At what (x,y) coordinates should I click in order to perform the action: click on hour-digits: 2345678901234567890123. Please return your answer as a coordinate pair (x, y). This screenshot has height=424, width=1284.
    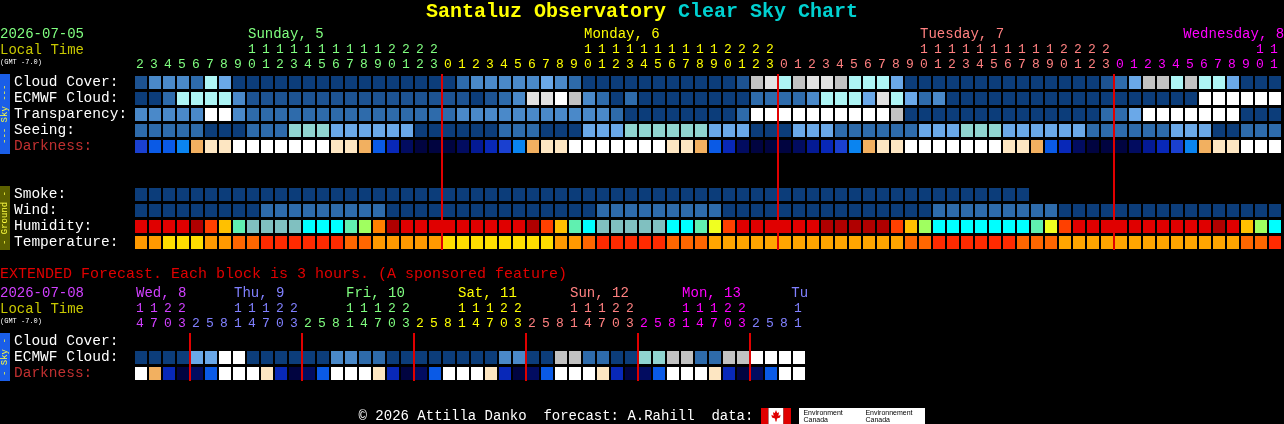
    Looking at the image, I should click on (290, 64).